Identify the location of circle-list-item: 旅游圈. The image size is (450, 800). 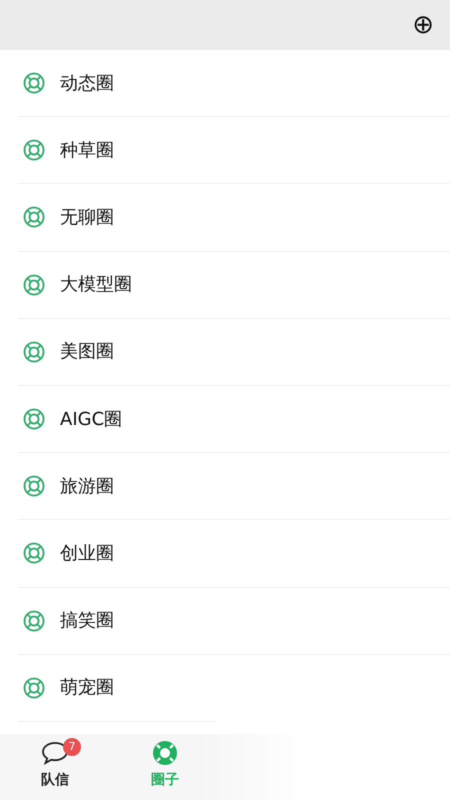
(234, 486).